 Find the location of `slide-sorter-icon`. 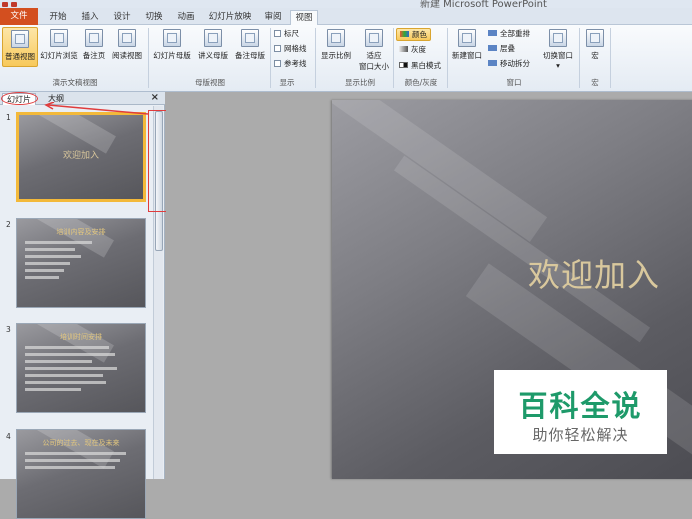

slide-sorter-icon is located at coordinates (59, 38).